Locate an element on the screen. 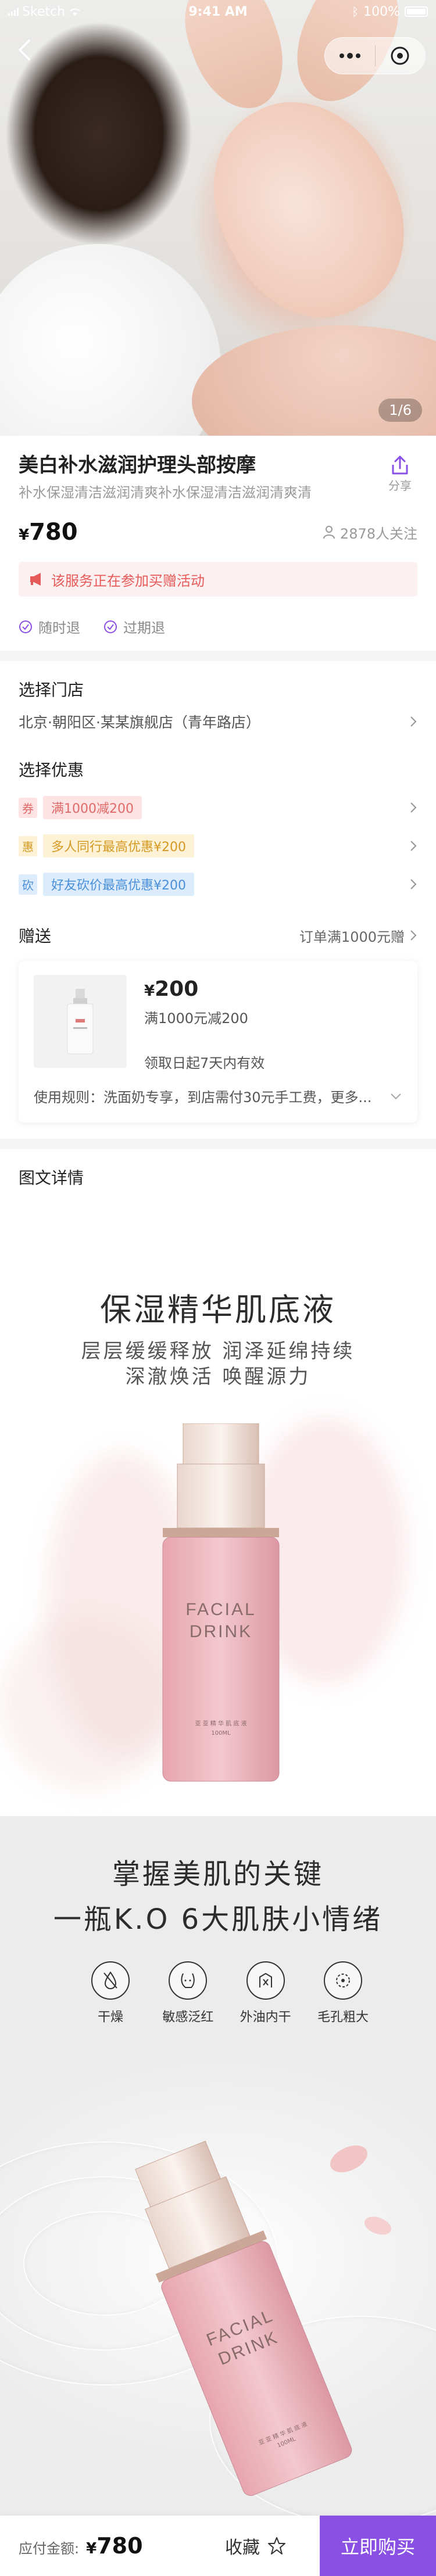 This screenshot has height=2576, width=436. skin-issue-pores: 毛孔粗大 is located at coordinates (343, 1993).